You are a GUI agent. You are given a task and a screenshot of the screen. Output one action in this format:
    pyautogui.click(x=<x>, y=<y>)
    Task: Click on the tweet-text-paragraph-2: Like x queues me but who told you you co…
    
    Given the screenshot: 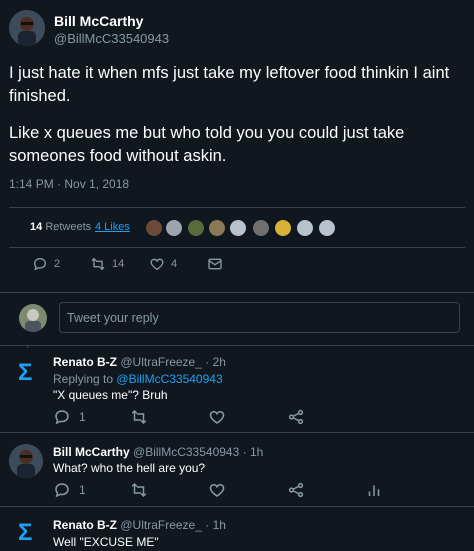 What is the action you would take?
    pyautogui.click(x=207, y=144)
    